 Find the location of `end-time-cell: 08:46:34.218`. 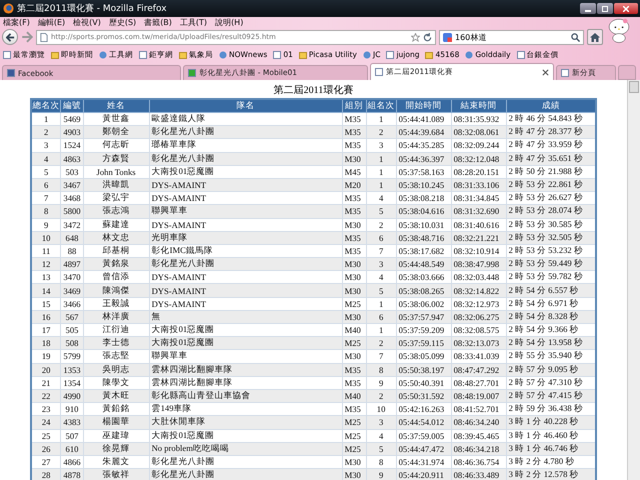

end-time-cell: 08:46:34.218 is located at coordinates (478, 449).